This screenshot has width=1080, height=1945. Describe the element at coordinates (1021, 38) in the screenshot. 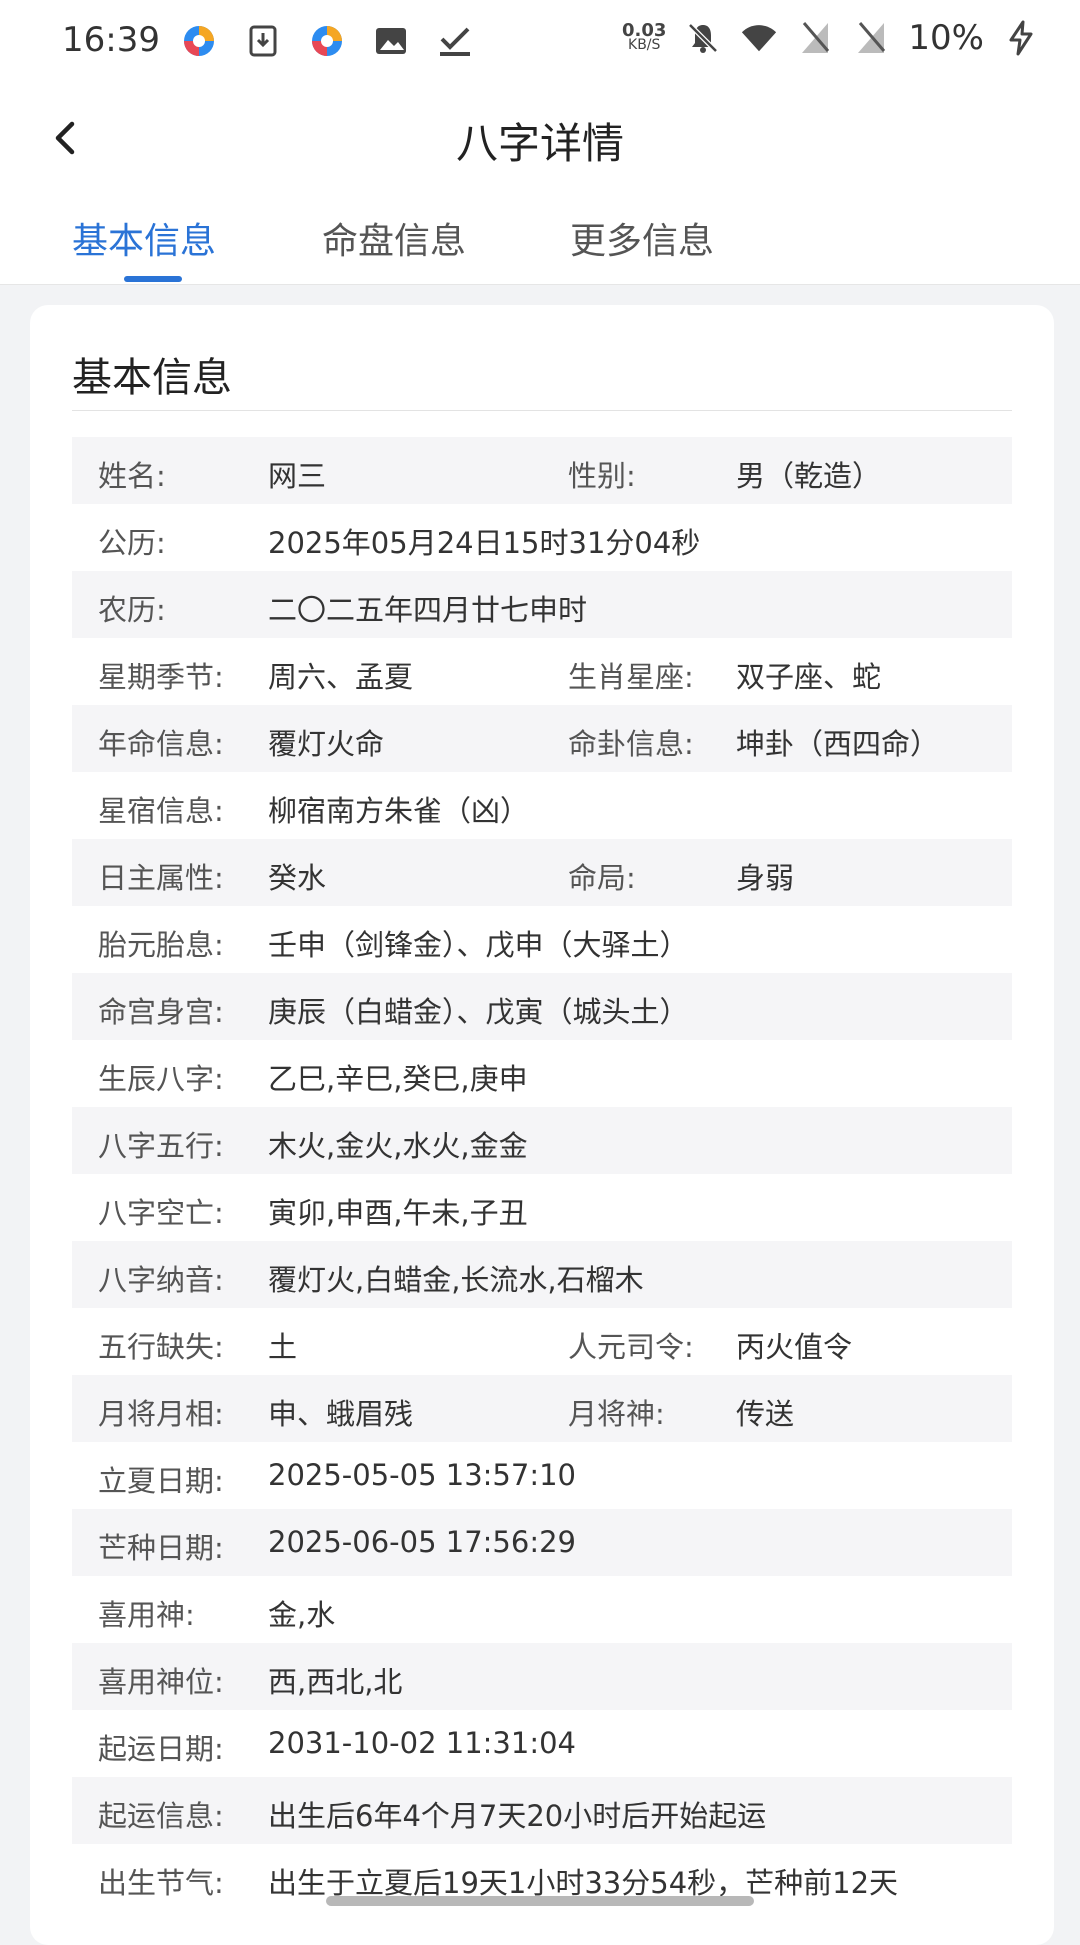

I see `charging-icon` at that location.